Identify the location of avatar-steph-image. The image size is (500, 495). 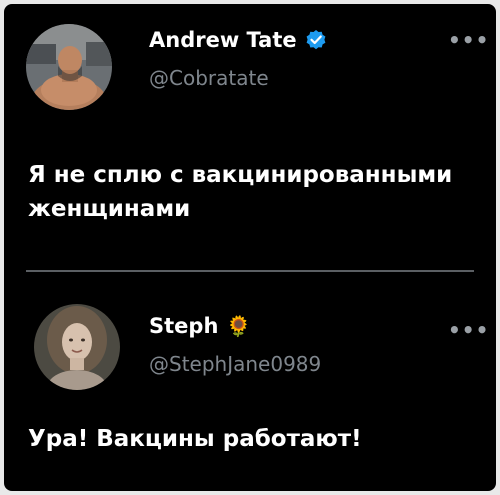
(77, 347).